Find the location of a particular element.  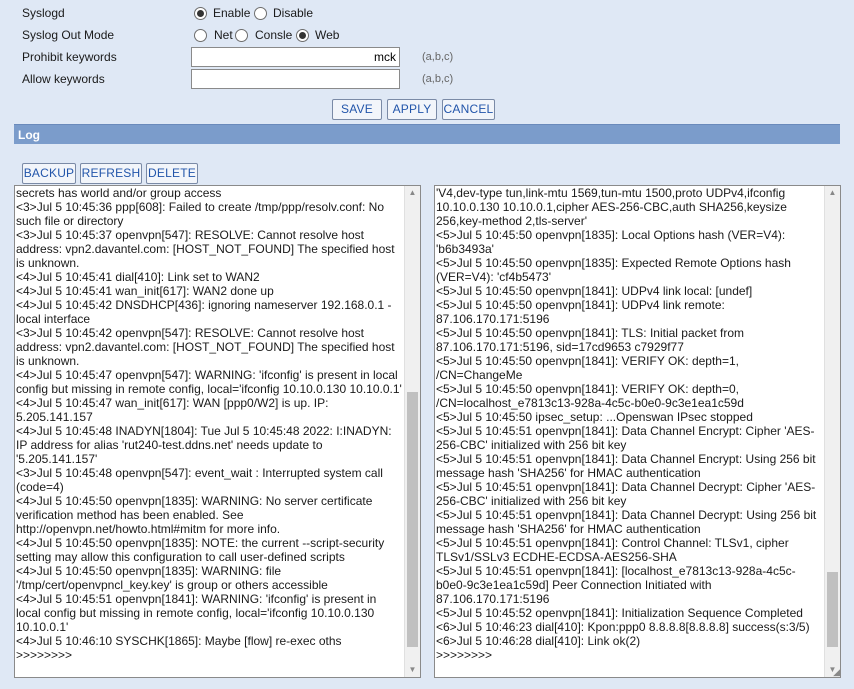

log-section-header: Log is located at coordinates (427, 134).